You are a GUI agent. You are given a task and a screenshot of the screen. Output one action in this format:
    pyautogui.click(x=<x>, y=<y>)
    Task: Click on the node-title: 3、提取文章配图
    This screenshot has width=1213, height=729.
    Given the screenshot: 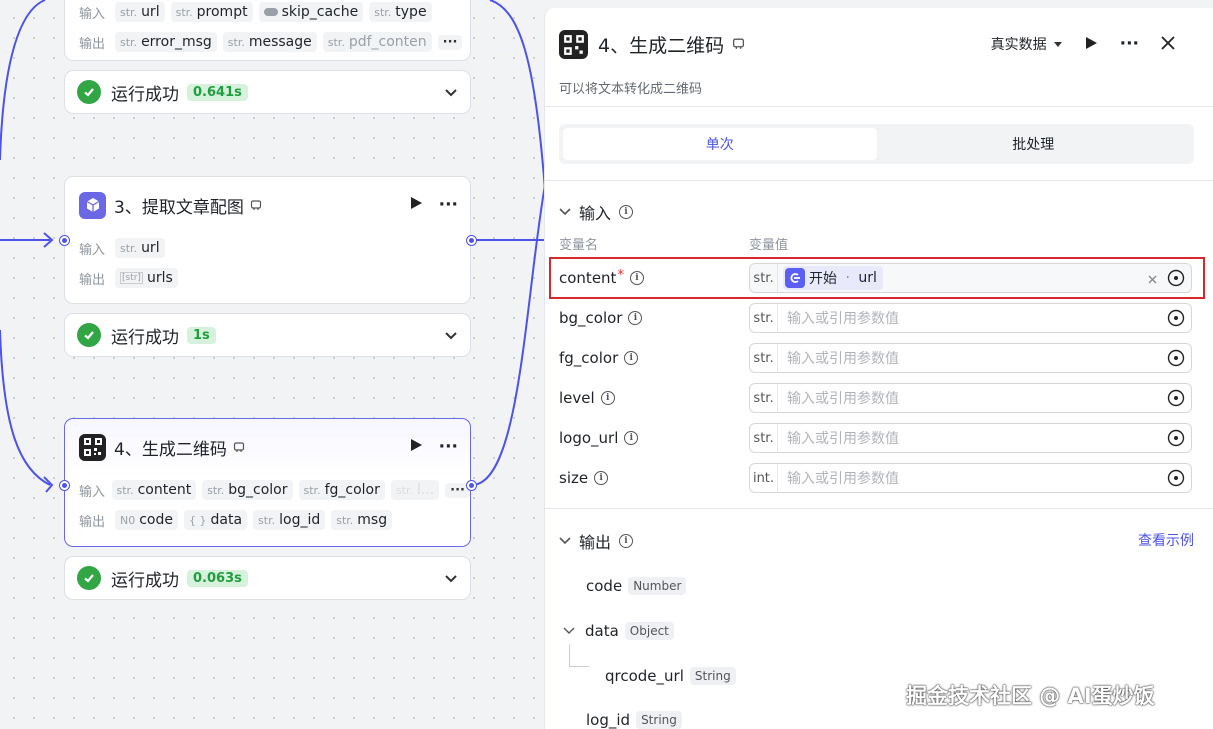 What is the action you would take?
    pyautogui.click(x=179, y=207)
    